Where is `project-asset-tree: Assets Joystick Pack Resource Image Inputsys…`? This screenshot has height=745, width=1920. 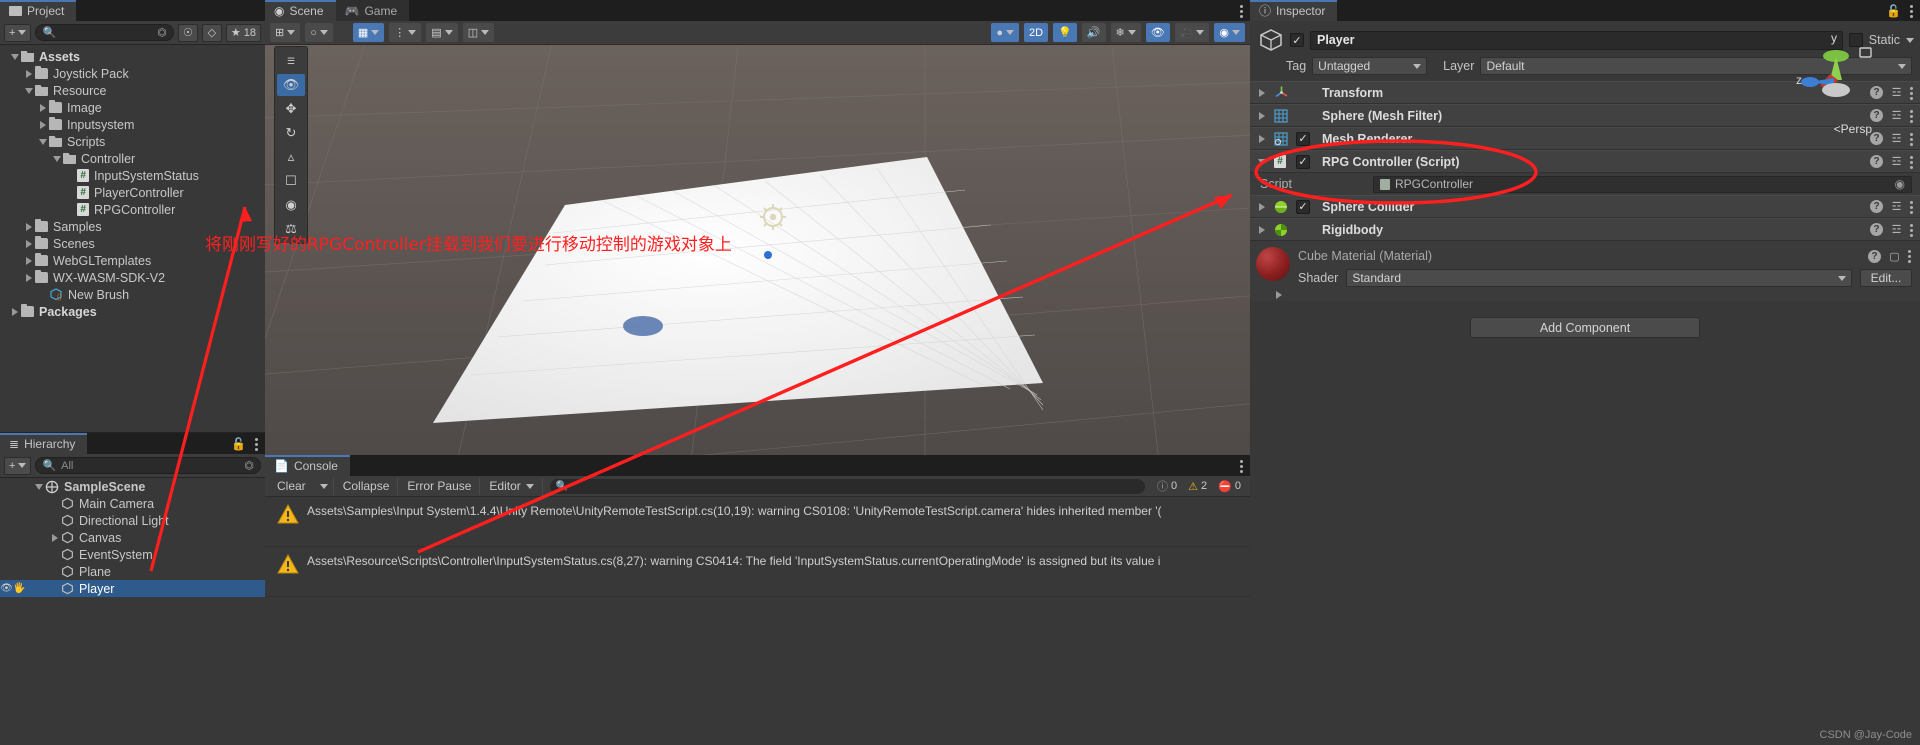
project-asset-tree: Assets Joystick Pack Resource Image Inputsys… is located at coordinates (132, 182).